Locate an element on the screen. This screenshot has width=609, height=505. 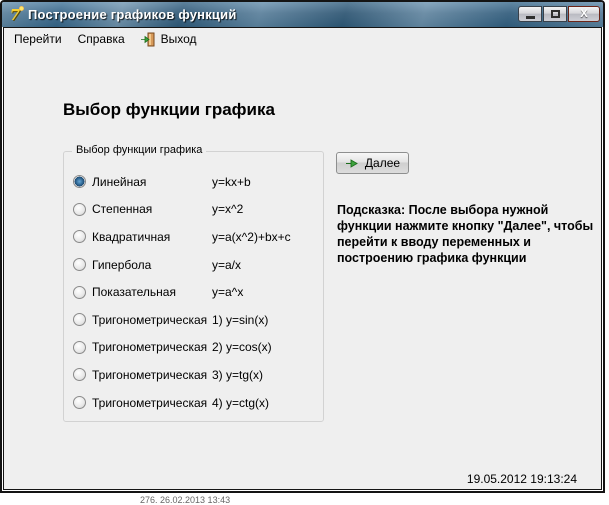
function-option-row: Квадратичная y=a(x^2)+bx+c is located at coordinates (196, 237).